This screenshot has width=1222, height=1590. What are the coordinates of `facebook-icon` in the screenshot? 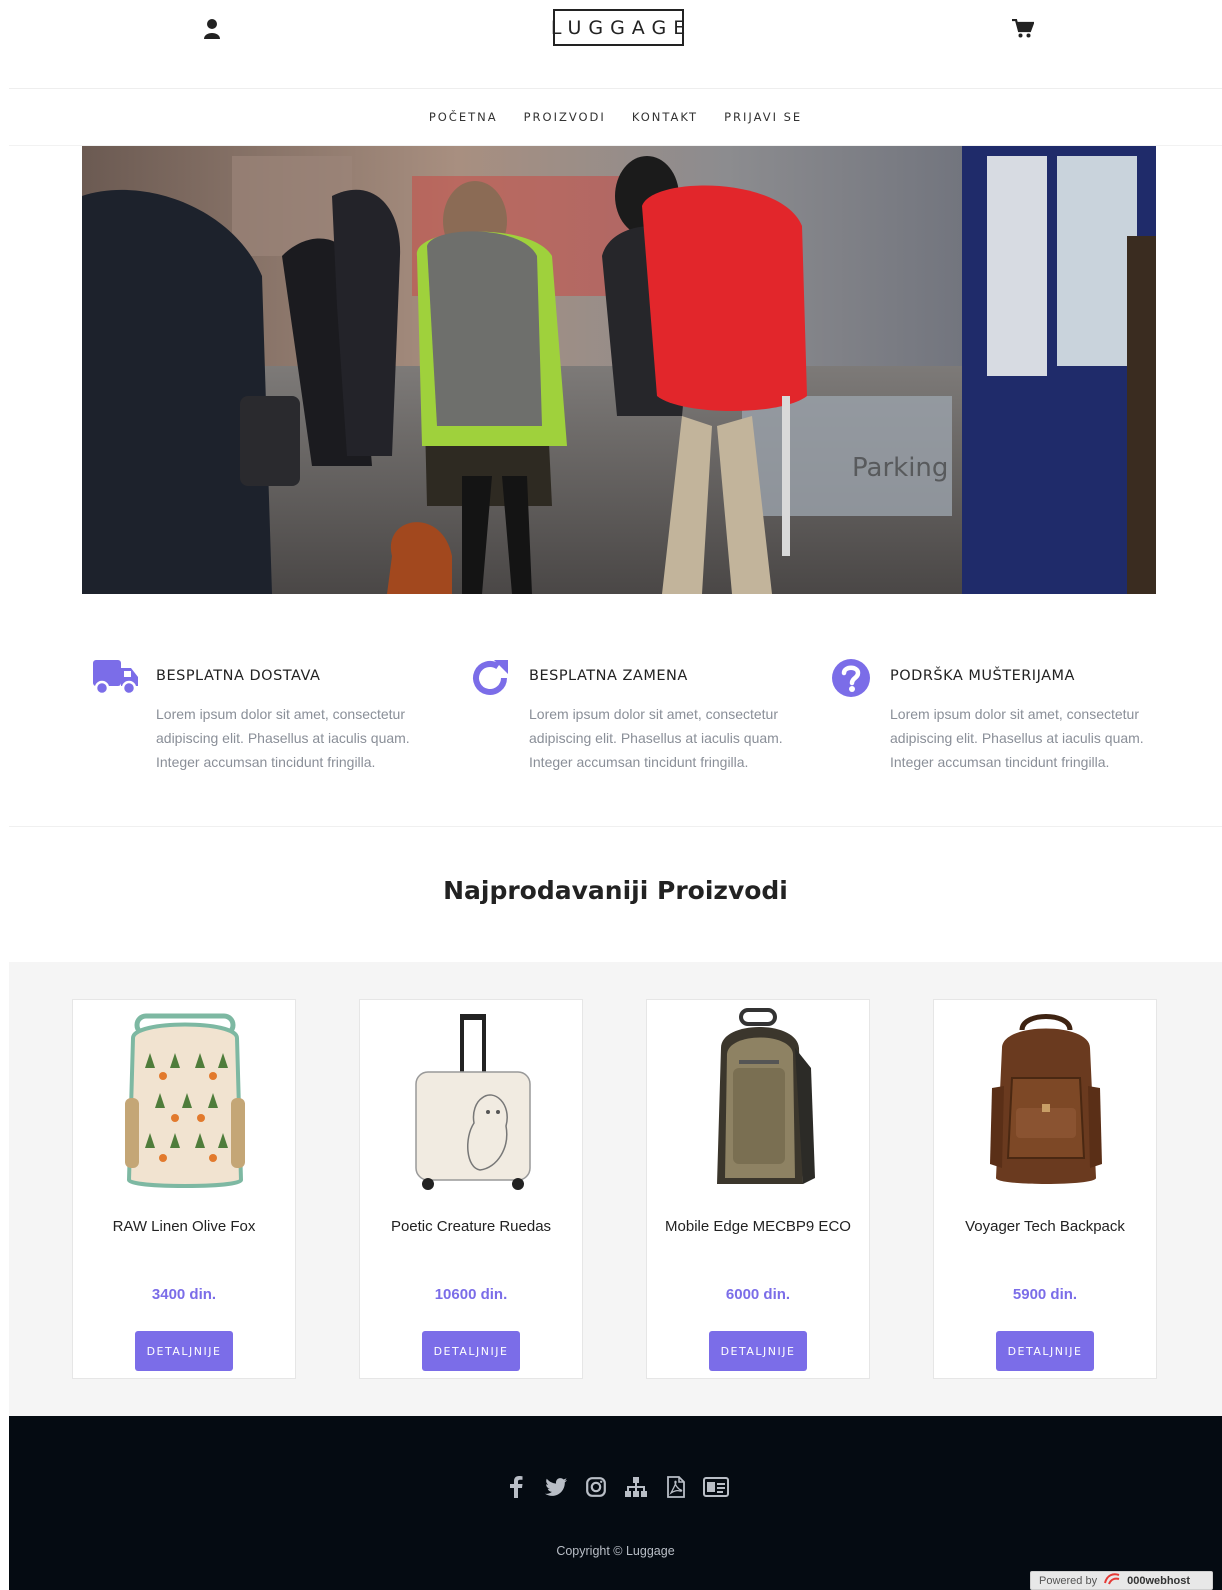 It's located at (516, 1487).